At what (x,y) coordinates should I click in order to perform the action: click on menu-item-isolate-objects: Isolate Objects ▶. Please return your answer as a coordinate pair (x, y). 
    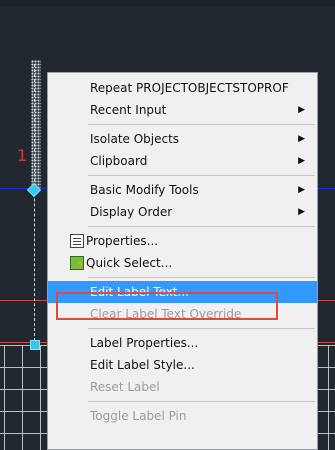
    Looking at the image, I should click on (182, 139).